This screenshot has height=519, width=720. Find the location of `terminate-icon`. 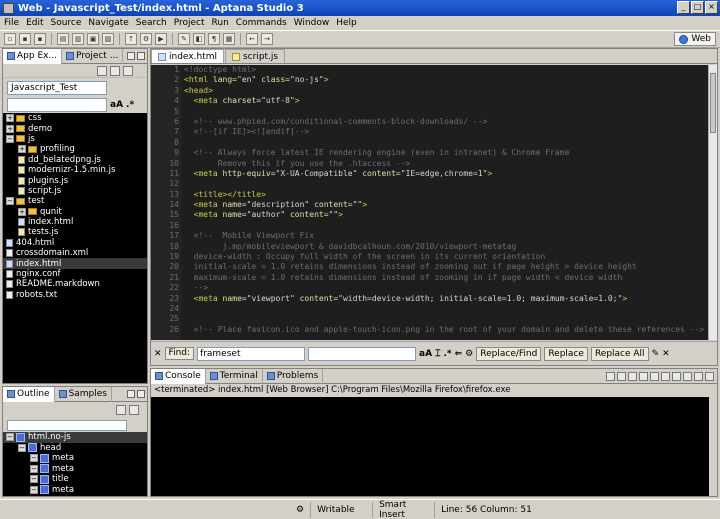

terminate-icon is located at coordinates (610, 376).